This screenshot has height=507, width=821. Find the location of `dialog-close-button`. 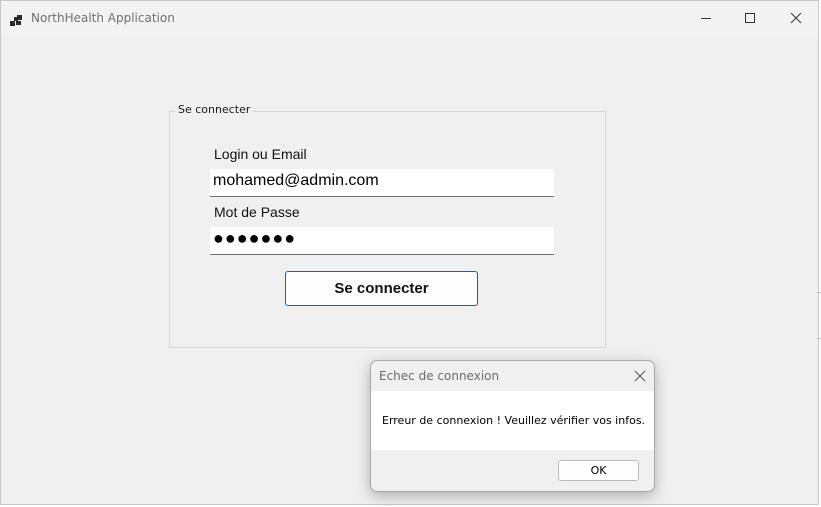

dialog-close-button is located at coordinates (640, 376).